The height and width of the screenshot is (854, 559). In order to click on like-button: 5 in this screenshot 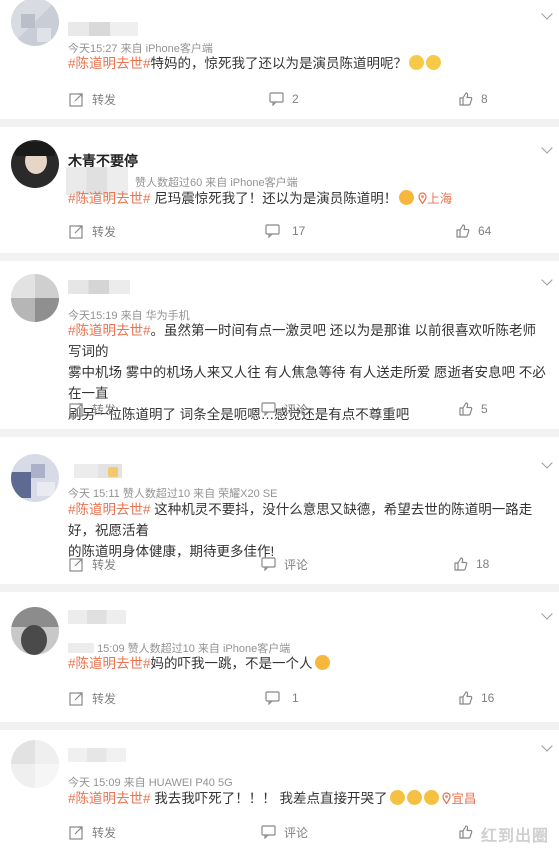, I will do `click(473, 409)`.